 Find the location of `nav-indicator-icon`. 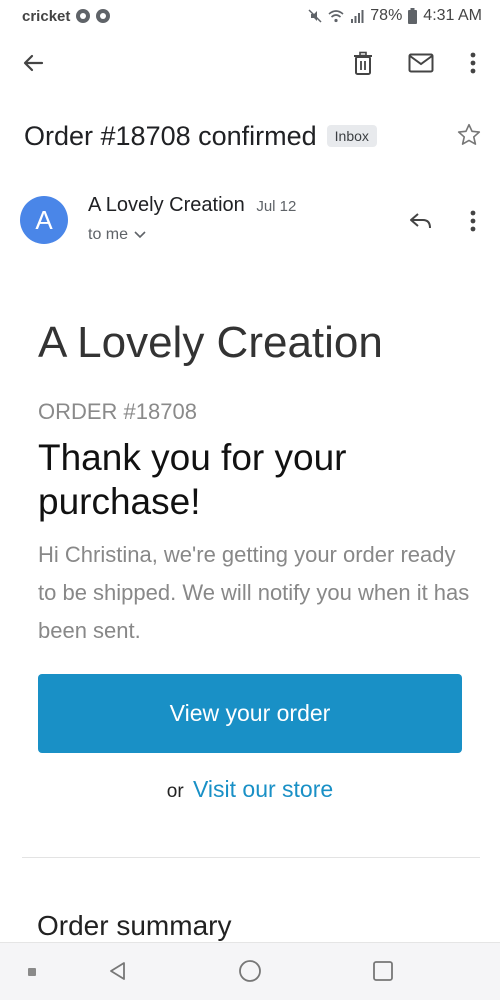

nav-indicator-icon is located at coordinates (32, 972).